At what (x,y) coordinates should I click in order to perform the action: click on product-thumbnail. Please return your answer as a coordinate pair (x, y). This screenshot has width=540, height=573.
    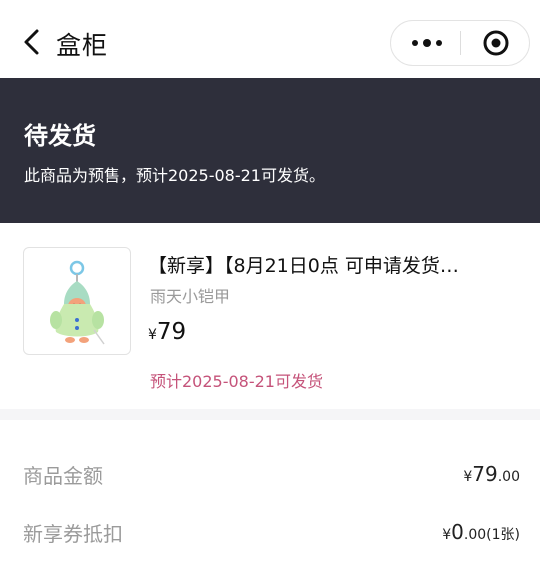
    Looking at the image, I should click on (77, 301).